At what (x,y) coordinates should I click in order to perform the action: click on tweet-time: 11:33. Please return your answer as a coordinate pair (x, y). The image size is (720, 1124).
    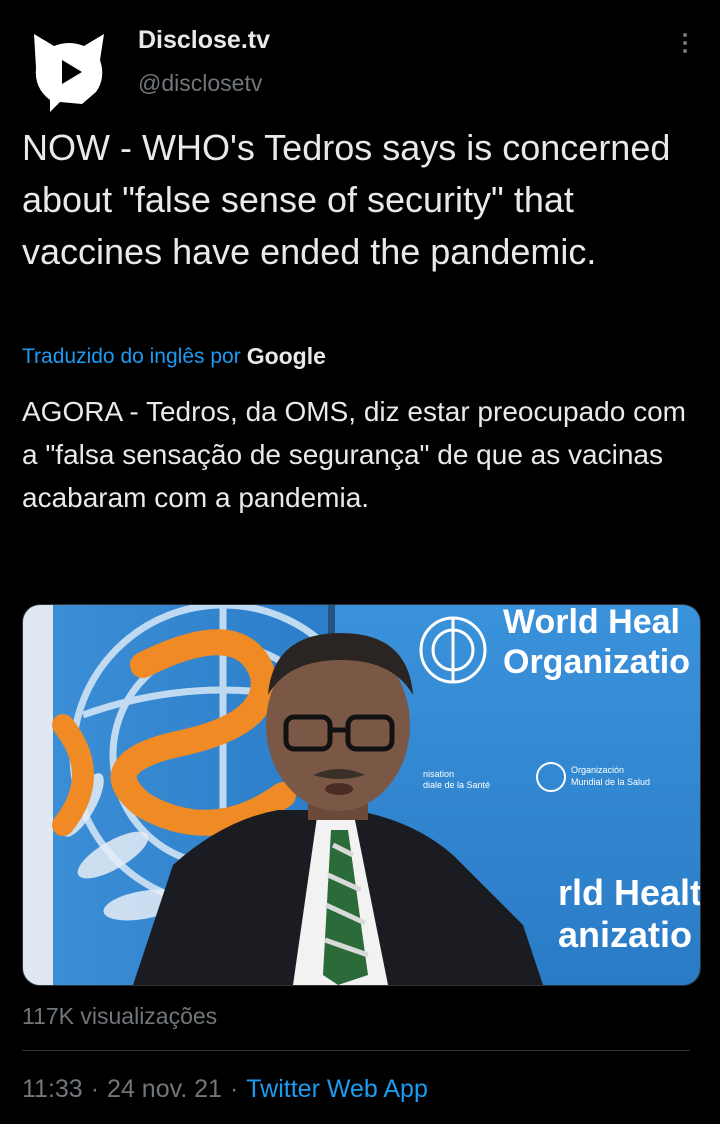
    Looking at the image, I should click on (52, 1089).